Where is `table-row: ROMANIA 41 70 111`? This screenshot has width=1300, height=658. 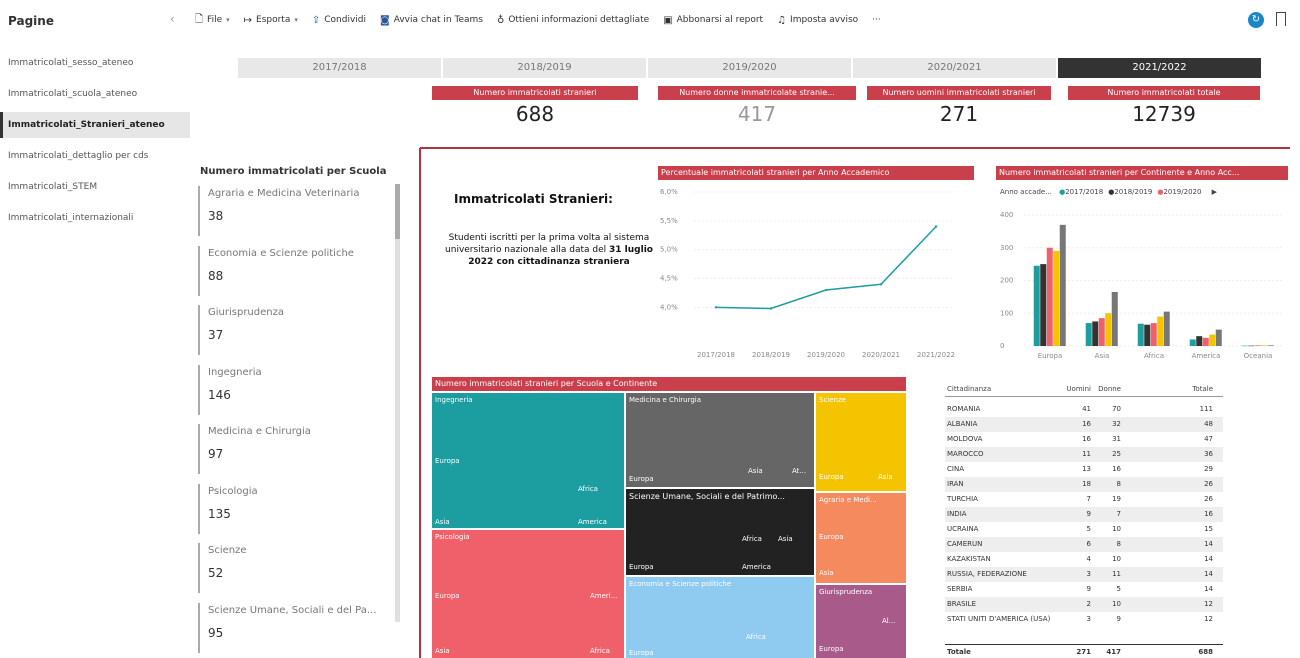 table-row: ROMANIA 41 70 111 is located at coordinates (1084, 409).